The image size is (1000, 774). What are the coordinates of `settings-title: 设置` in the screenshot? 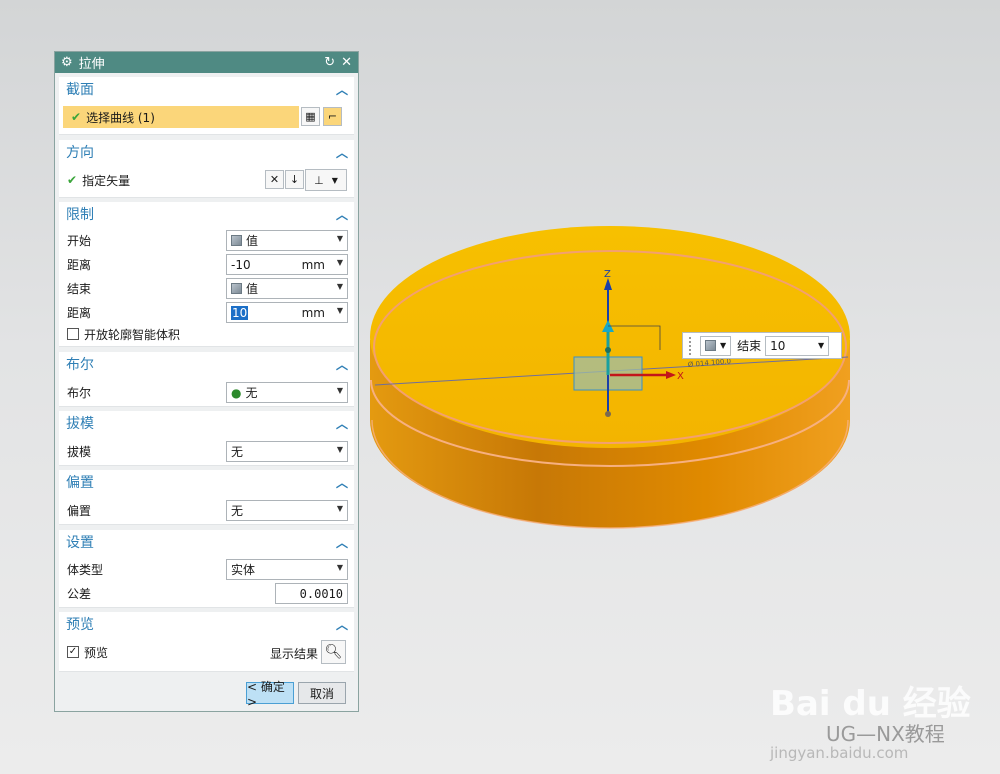 It's located at (80, 543).